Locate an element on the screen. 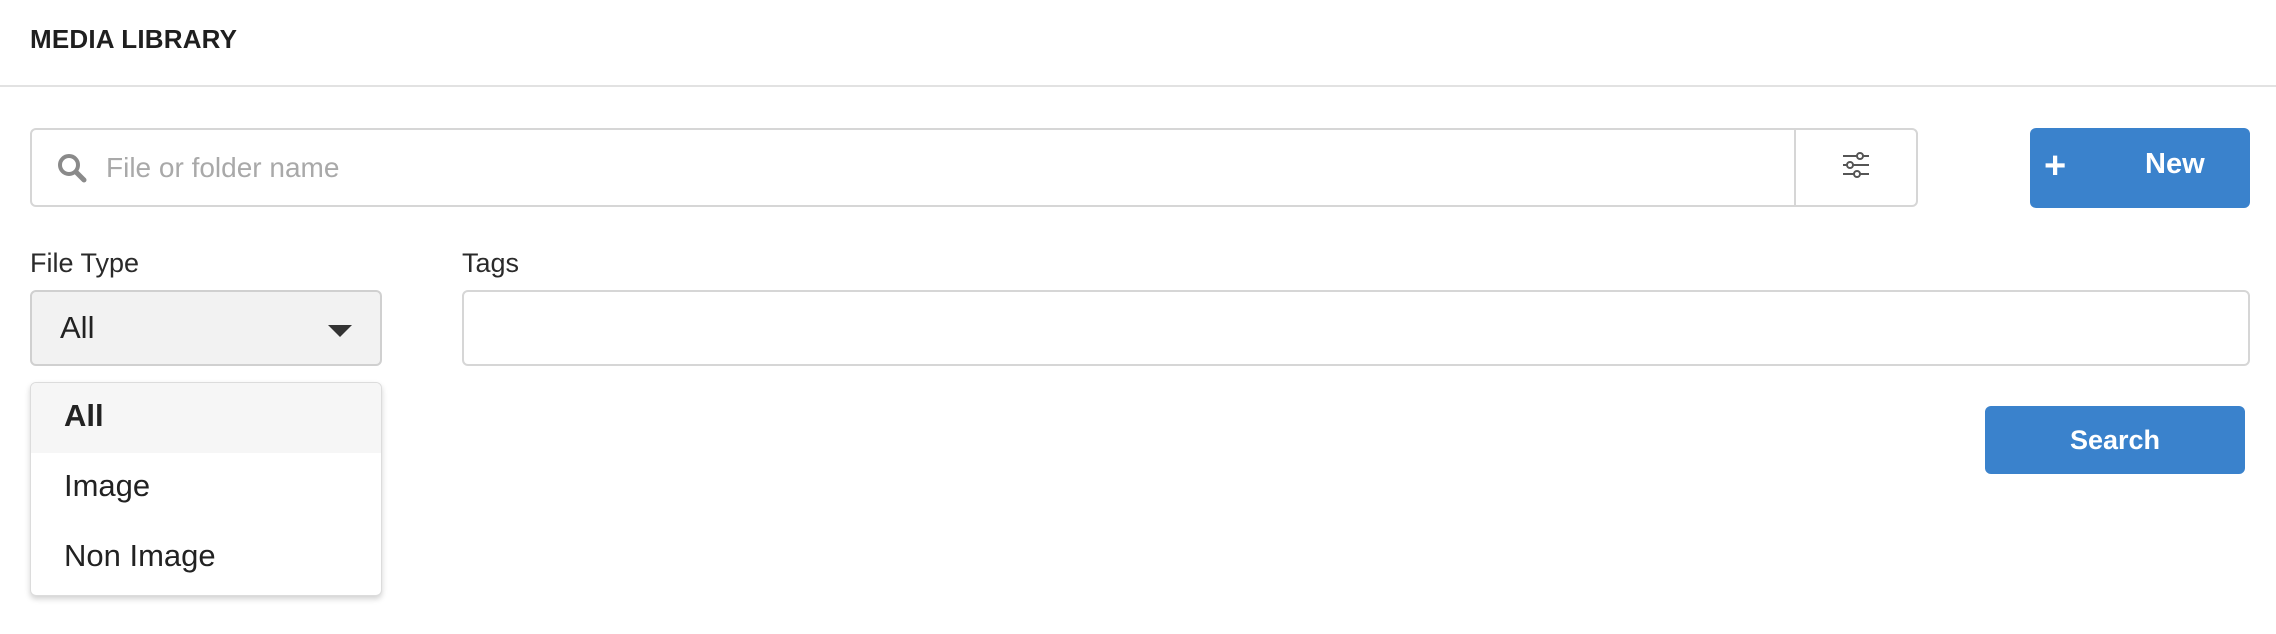 The height and width of the screenshot is (634, 2276). tags-label: Tags is located at coordinates (491, 263).